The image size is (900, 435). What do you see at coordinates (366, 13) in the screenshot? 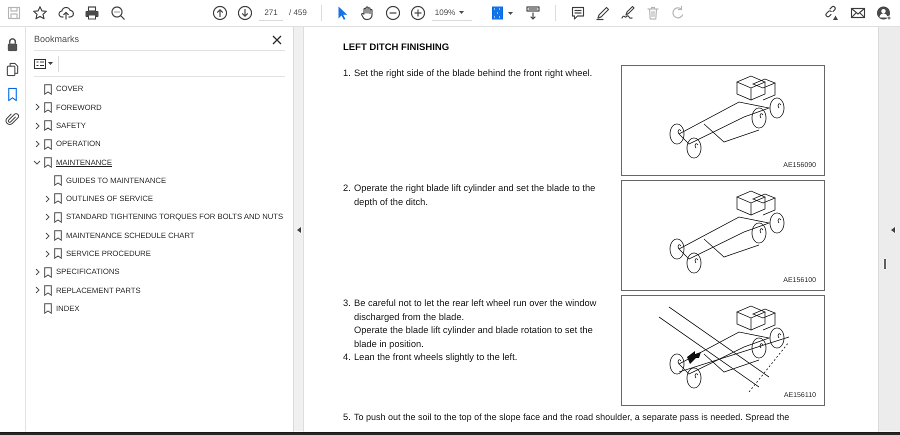
I see `hand-icon` at bounding box center [366, 13].